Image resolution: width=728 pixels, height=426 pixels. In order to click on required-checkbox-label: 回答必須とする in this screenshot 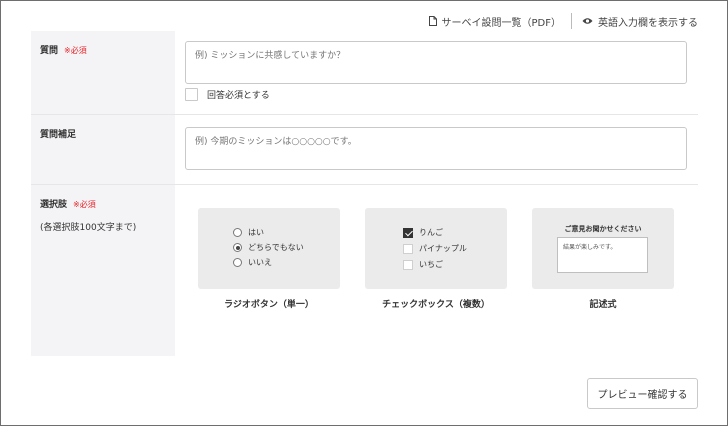, I will do `click(238, 96)`.